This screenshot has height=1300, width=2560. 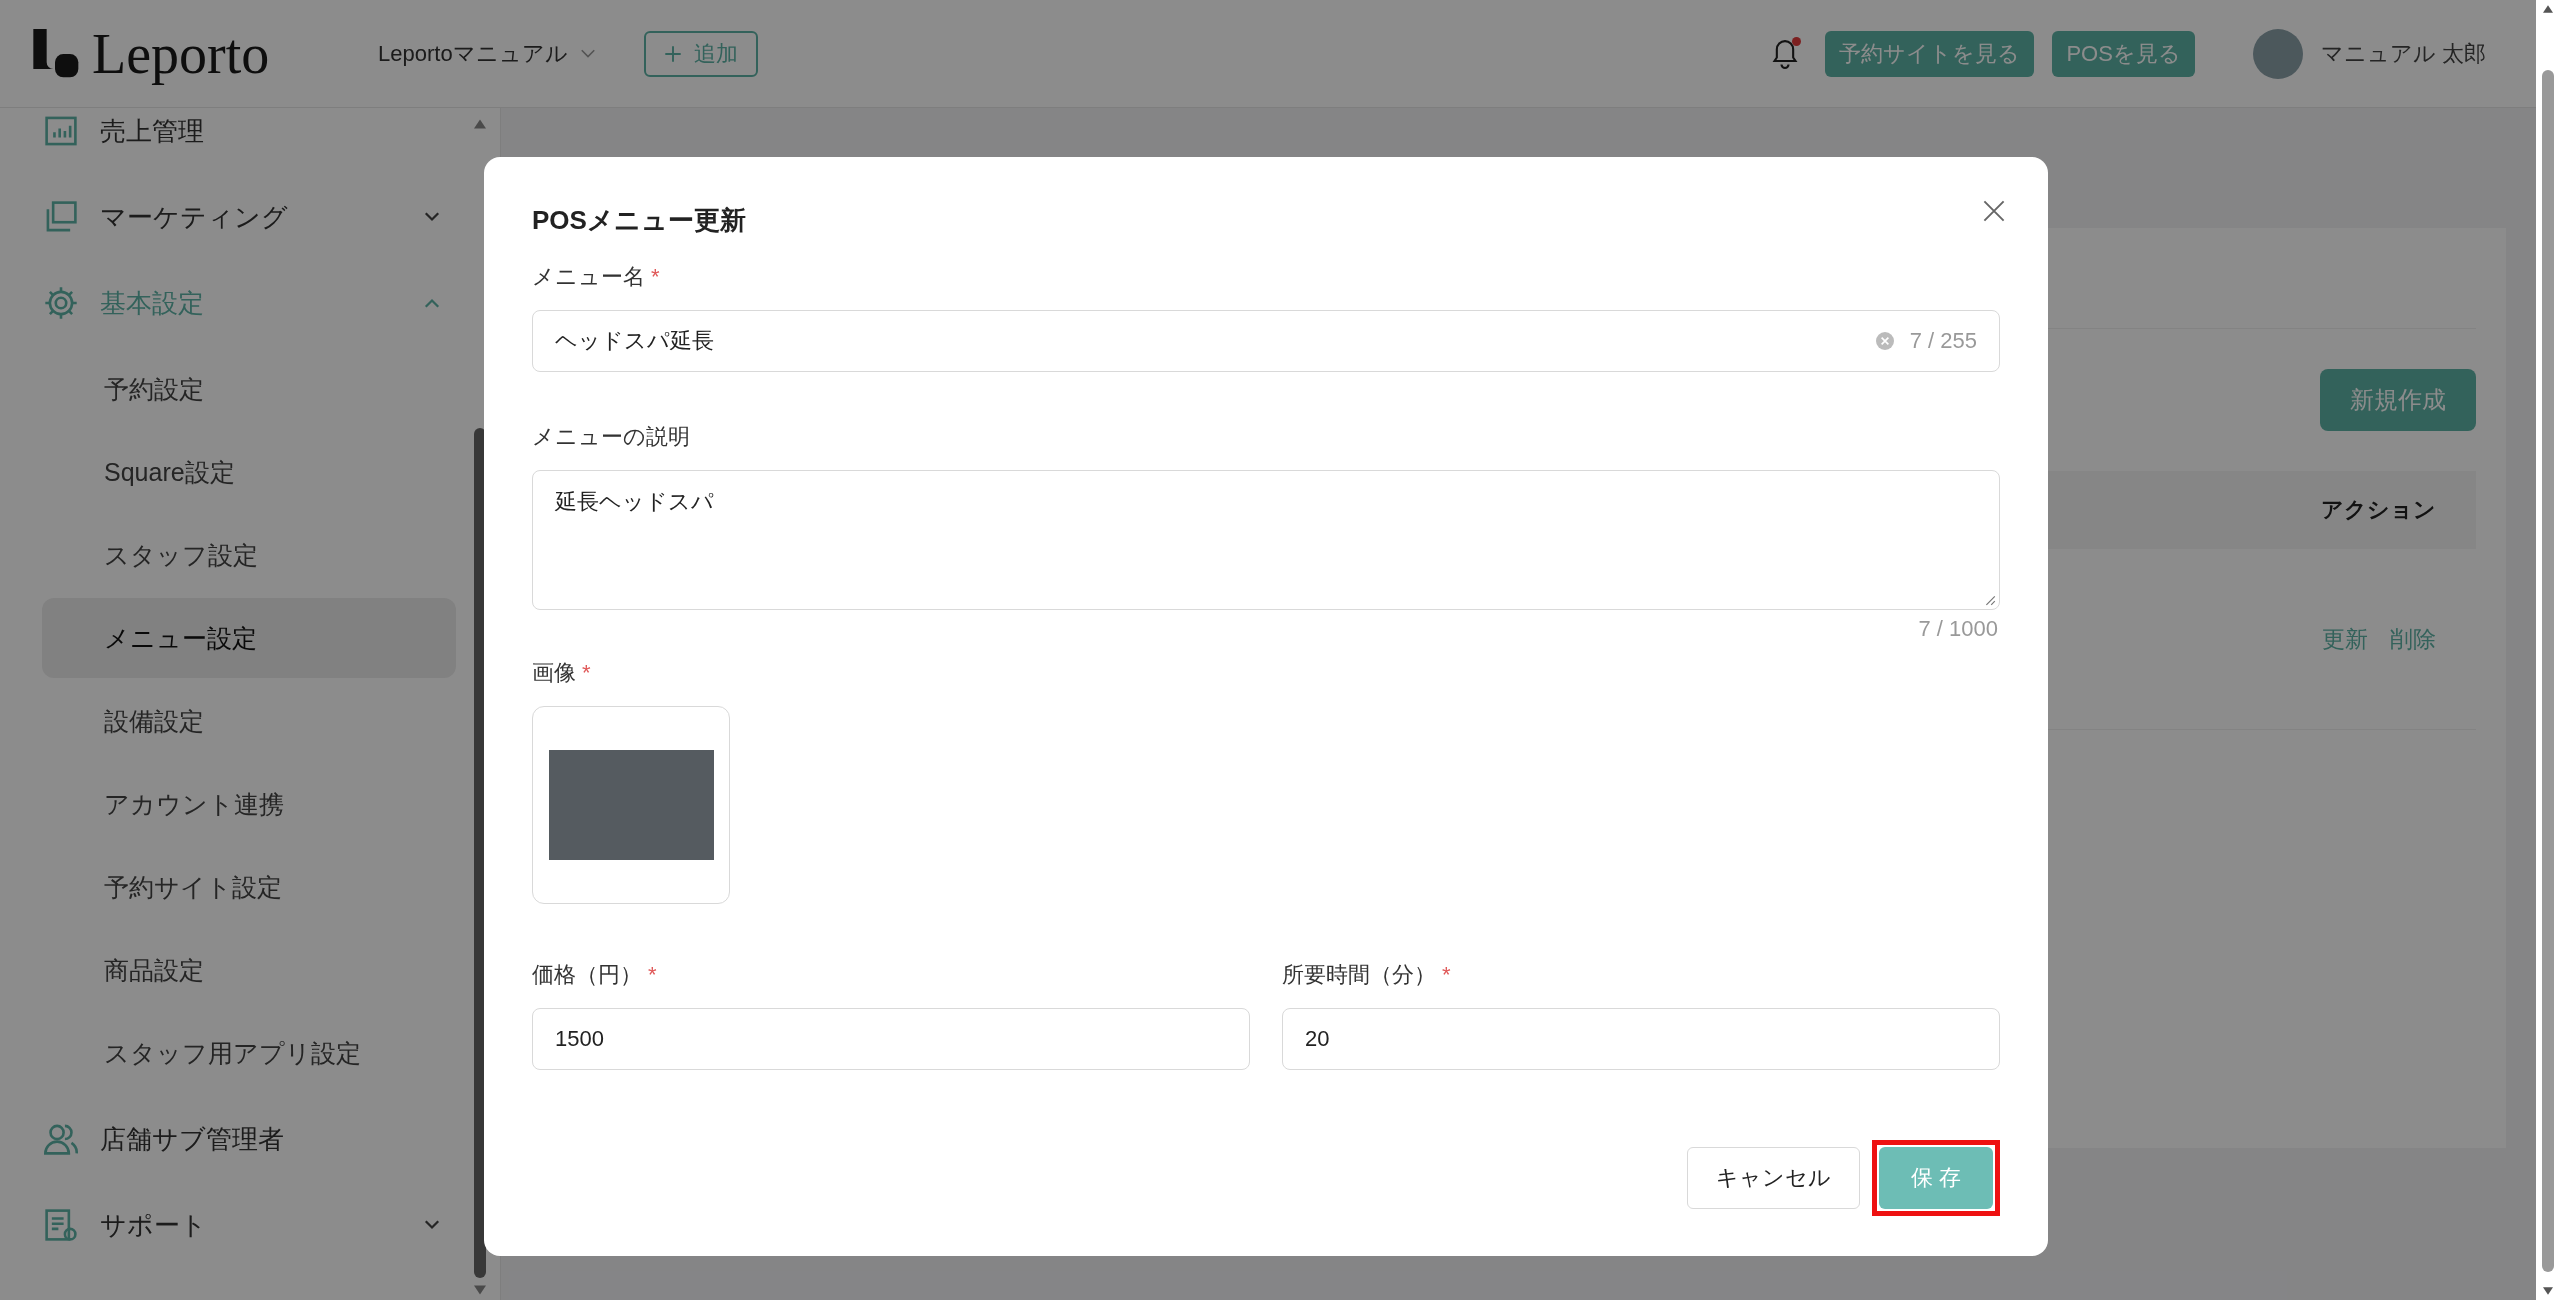 I want to click on menu-name-field: ヘッドスパ延長 7 / 255, so click(x=1266, y=341).